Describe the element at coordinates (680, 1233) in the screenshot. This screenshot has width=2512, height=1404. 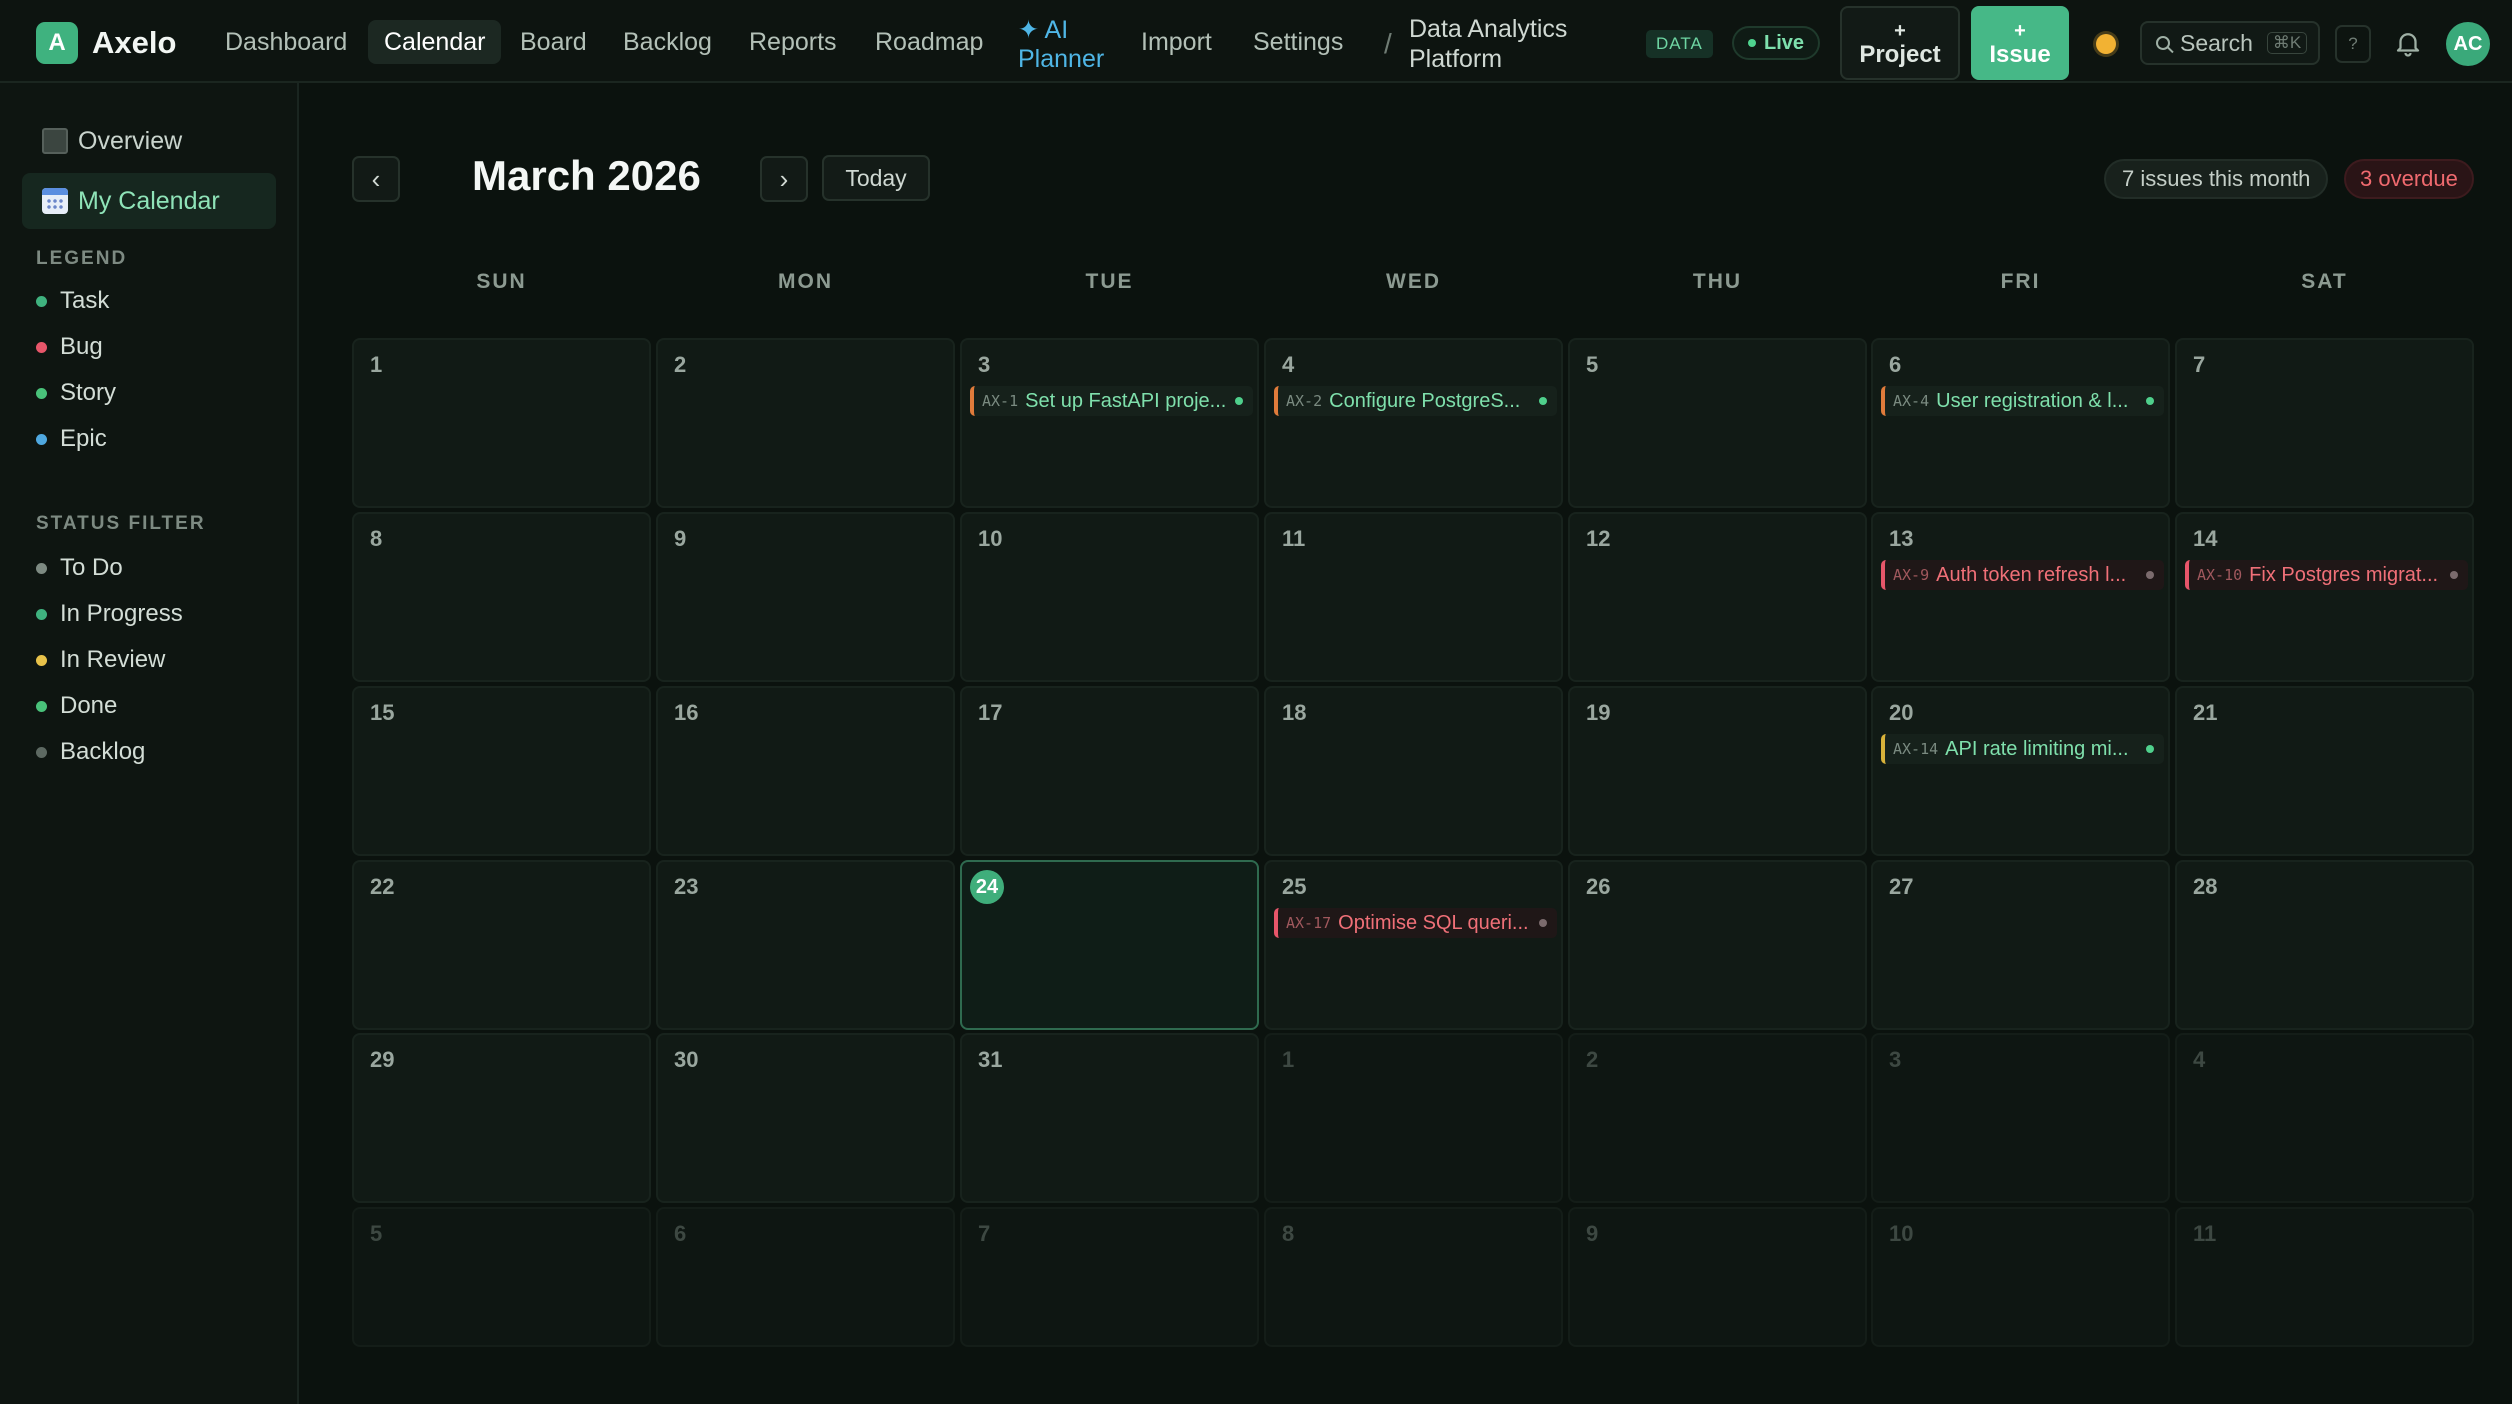
I see `day-number: 6` at that location.